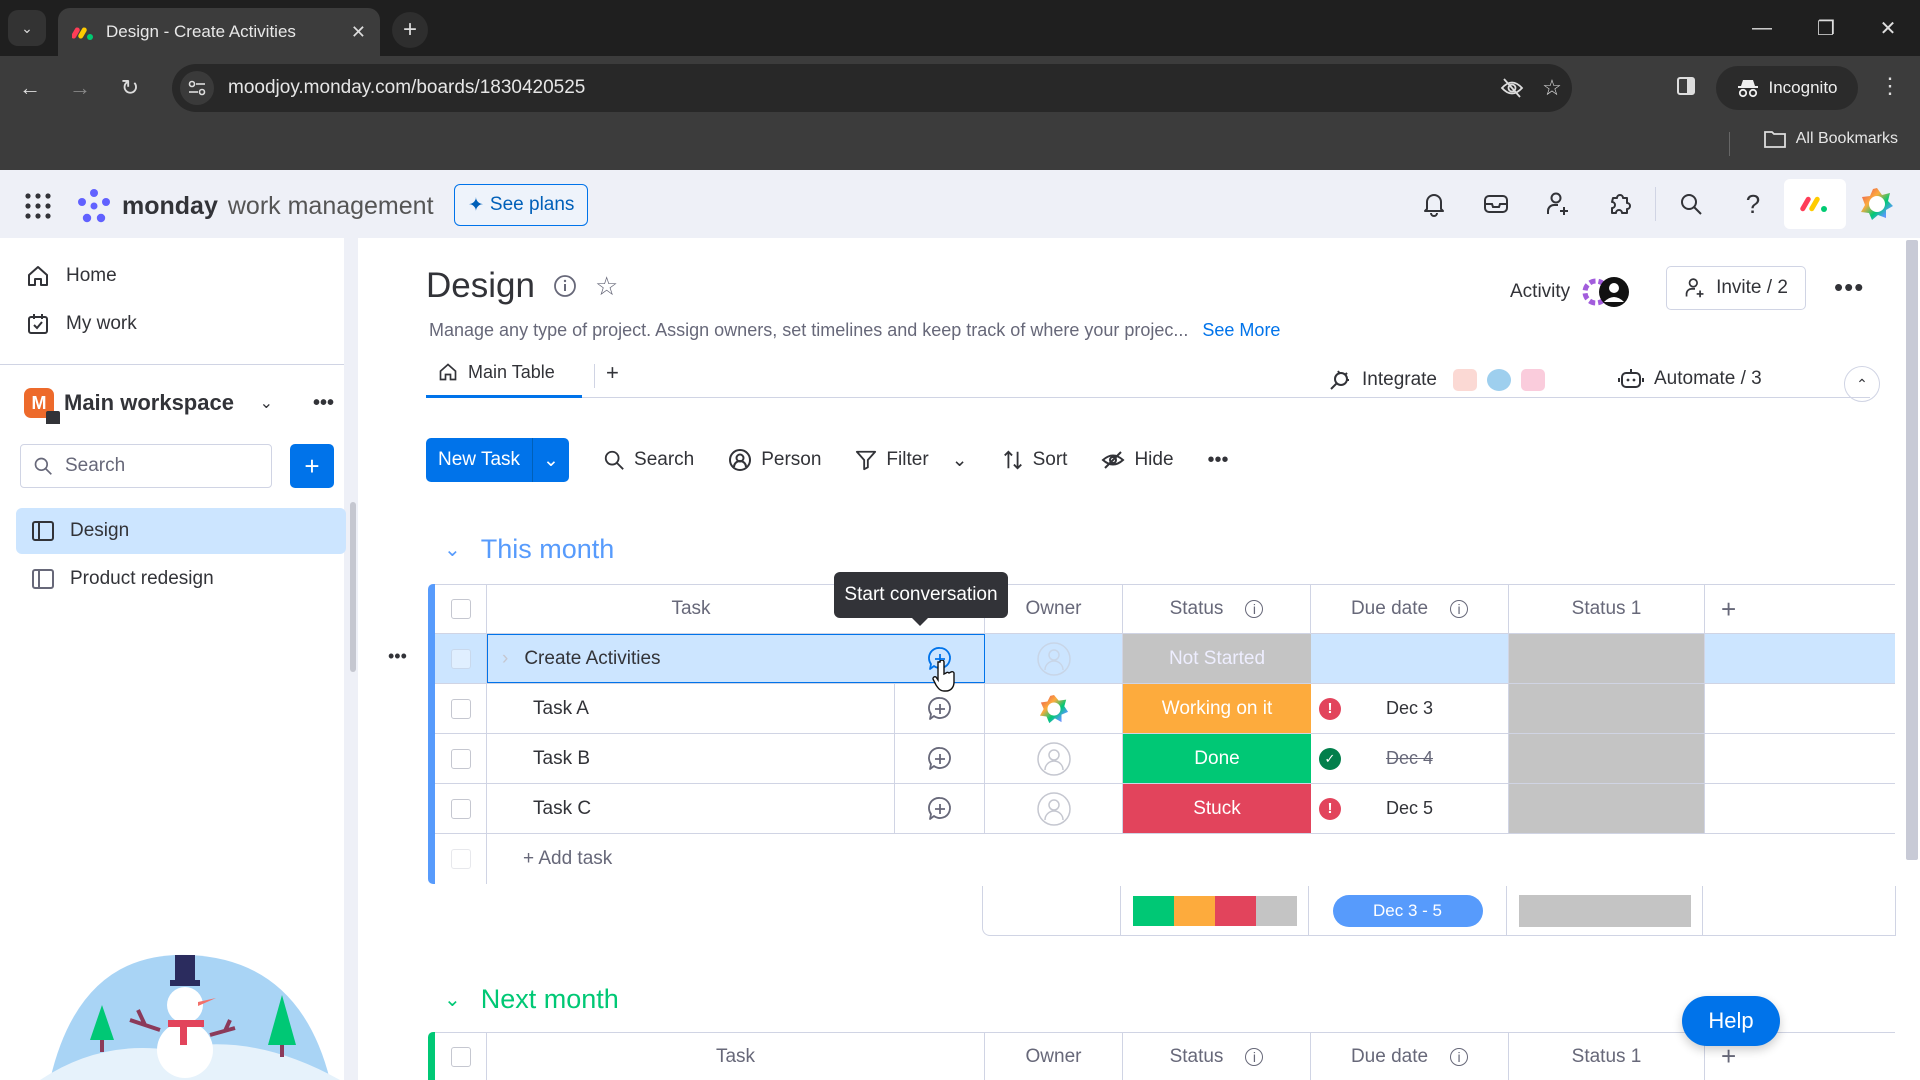  What do you see at coordinates (1753, 204) in the screenshot?
I see `help-icon: ?` at bounding box center [1753, 204].